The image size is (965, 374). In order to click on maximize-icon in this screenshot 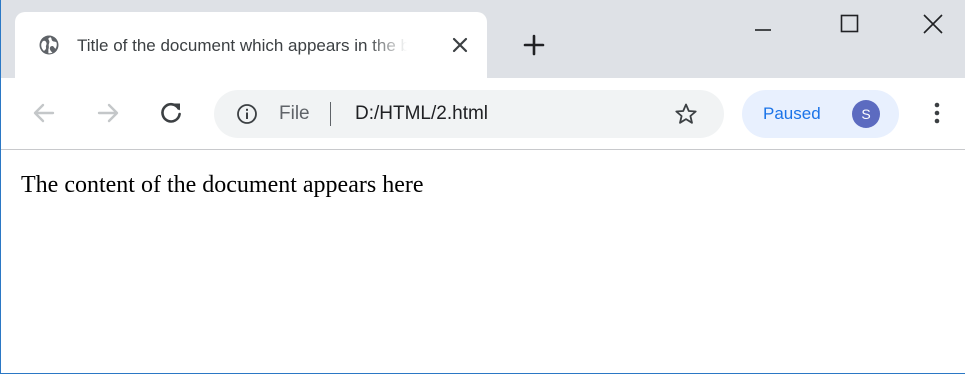, I will do `click(849, 22)`.